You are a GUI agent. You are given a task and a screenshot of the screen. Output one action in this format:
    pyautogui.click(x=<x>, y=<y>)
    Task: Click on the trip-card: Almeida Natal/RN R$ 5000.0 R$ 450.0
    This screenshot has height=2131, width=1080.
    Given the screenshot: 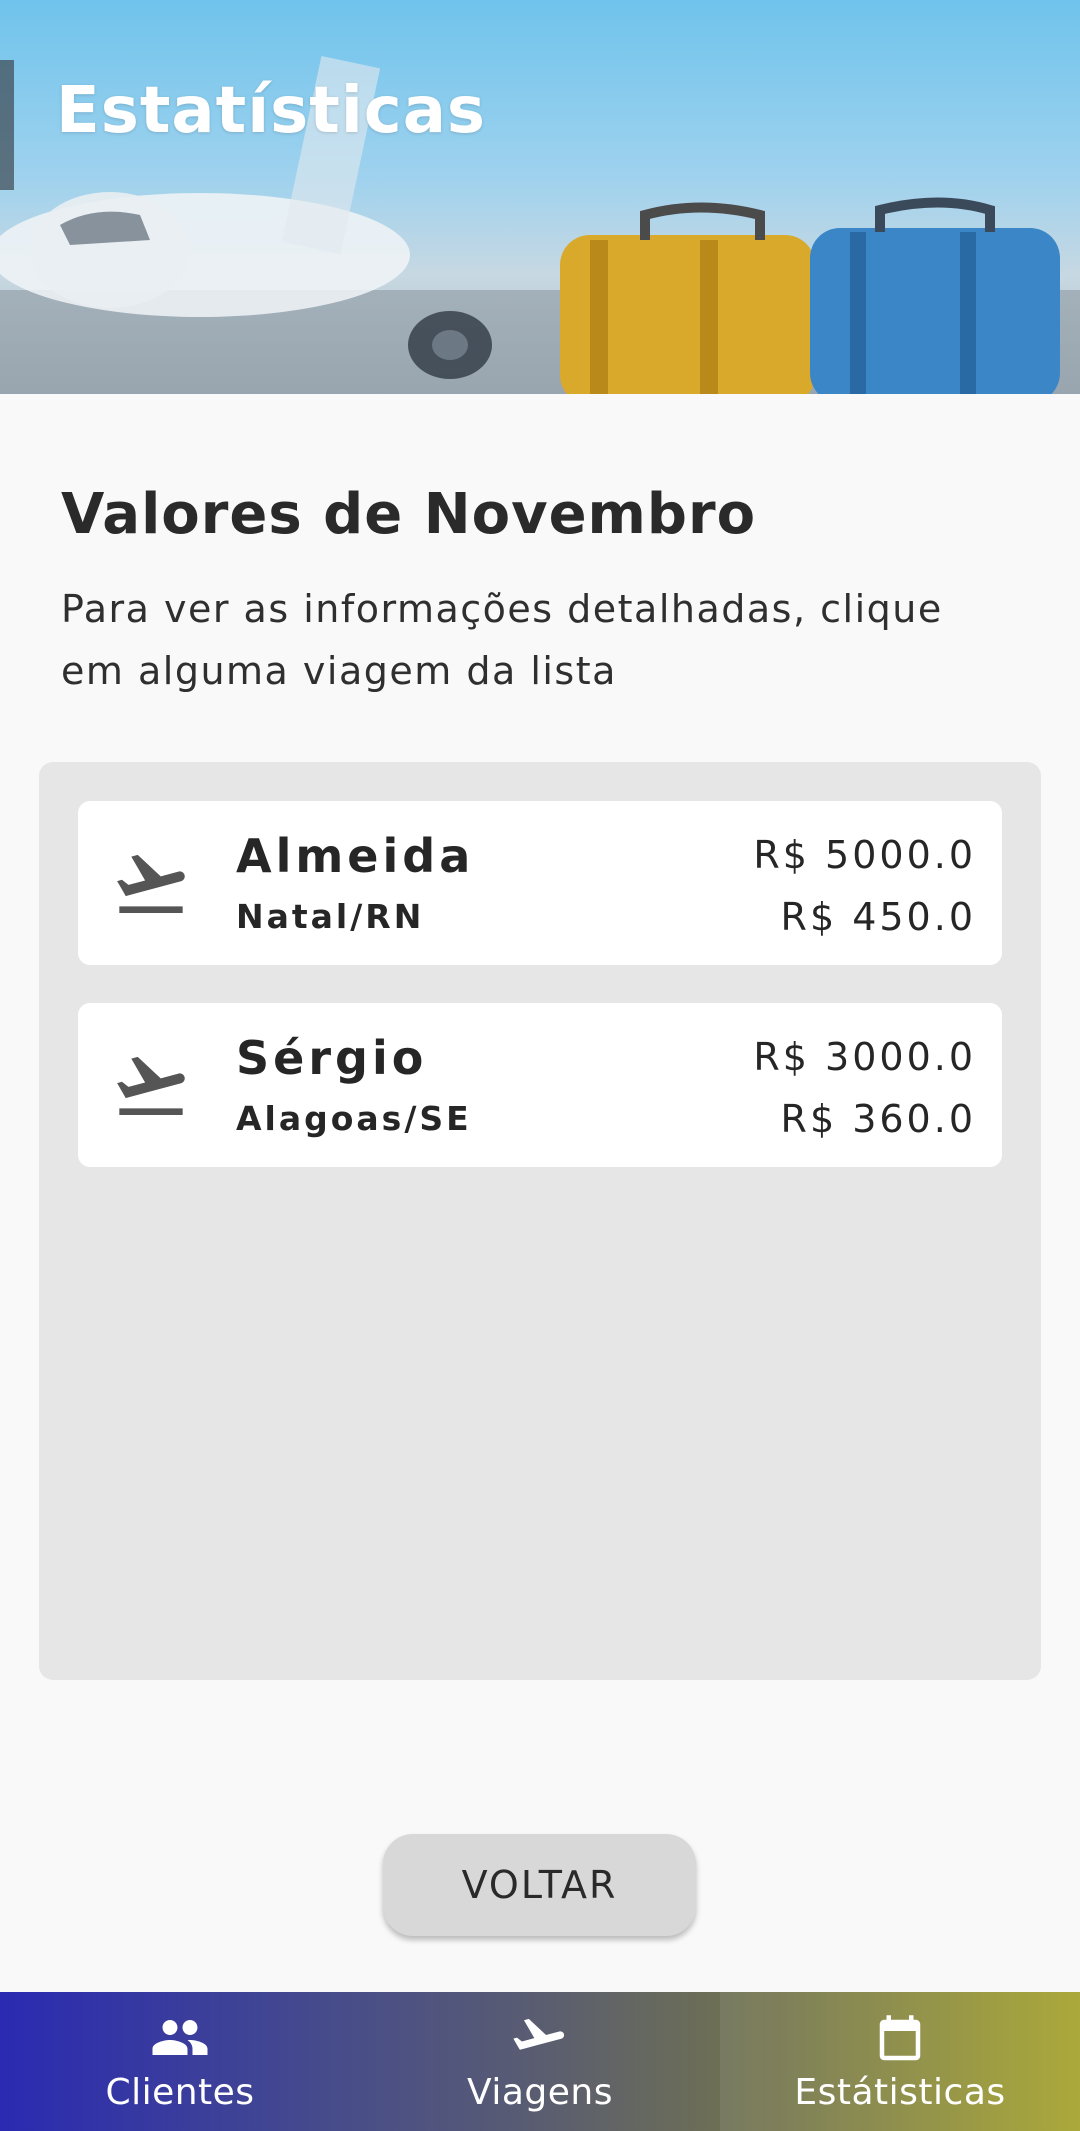 What is the action you would take?
    pyautogui.click(x=540, y=883)
    